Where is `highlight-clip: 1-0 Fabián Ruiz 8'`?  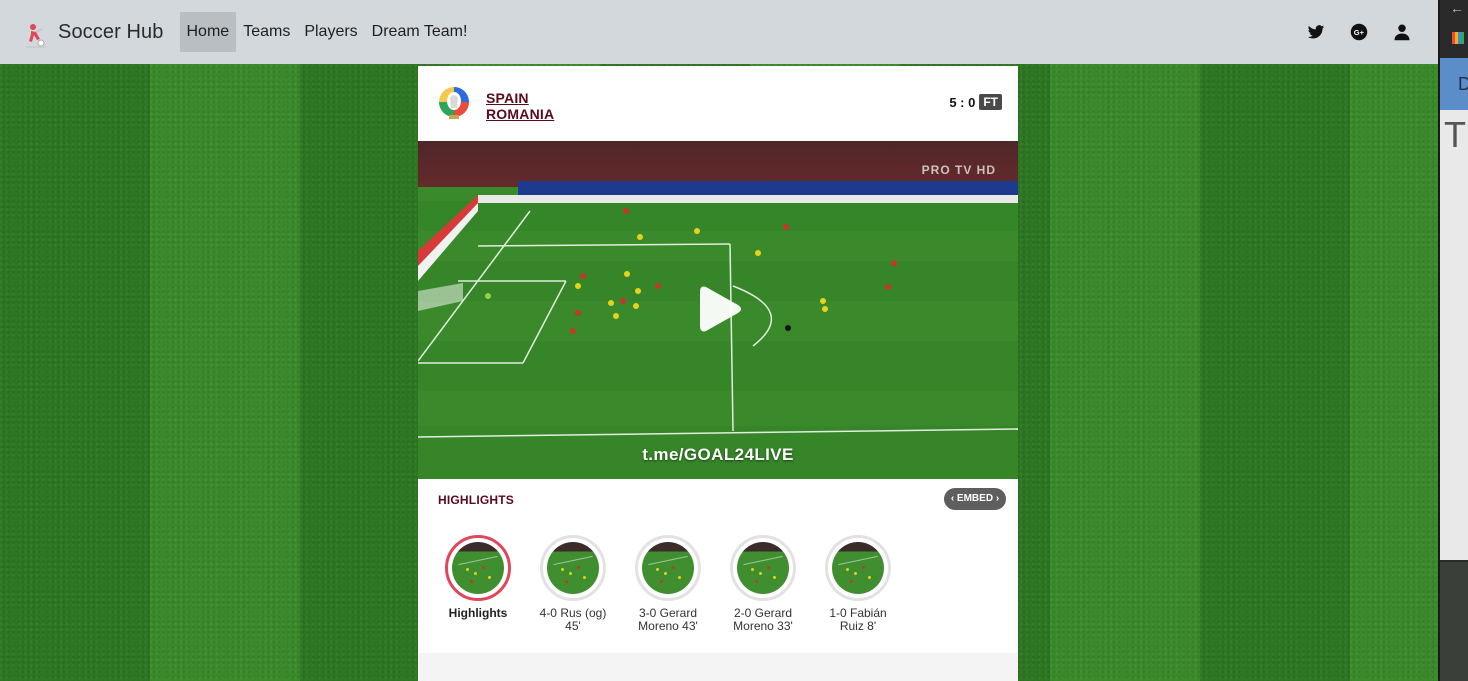
highlight-clip: 1-0 Fabián Ruiz 8' is located at coordinates (858, 584).